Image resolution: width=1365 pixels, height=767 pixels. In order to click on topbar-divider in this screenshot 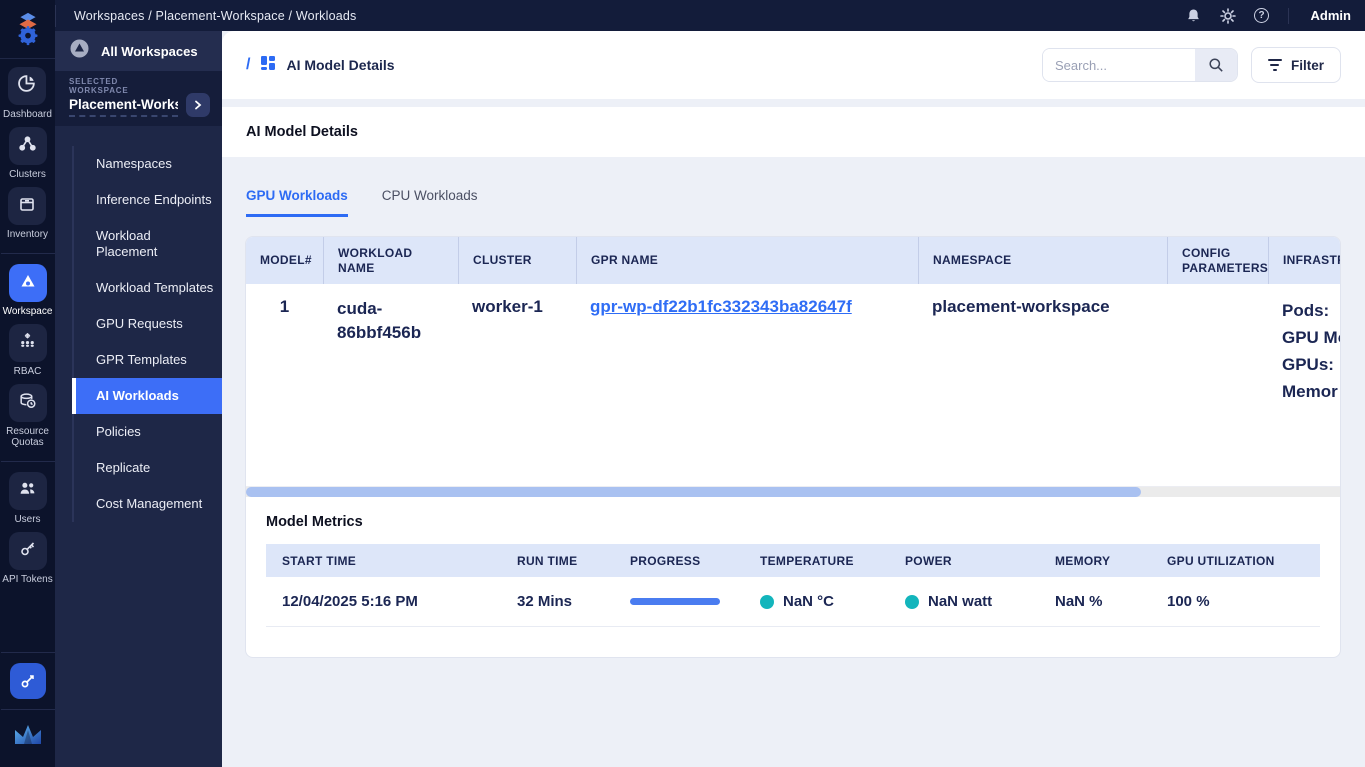, I will do `click(1288, 15)`.